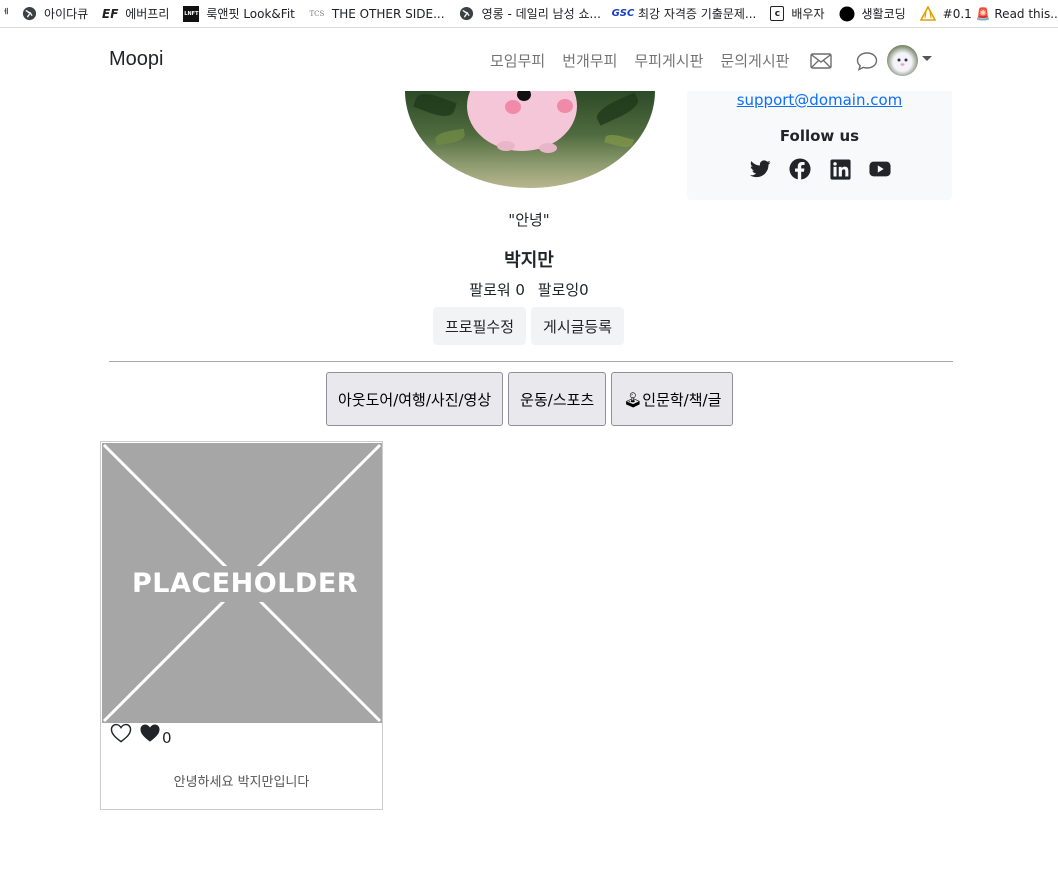  What do you see at coordinates (623, 13) in the screenshot?
I see `gsc-logo-icon: GSC` at bounding box center [623, 13].